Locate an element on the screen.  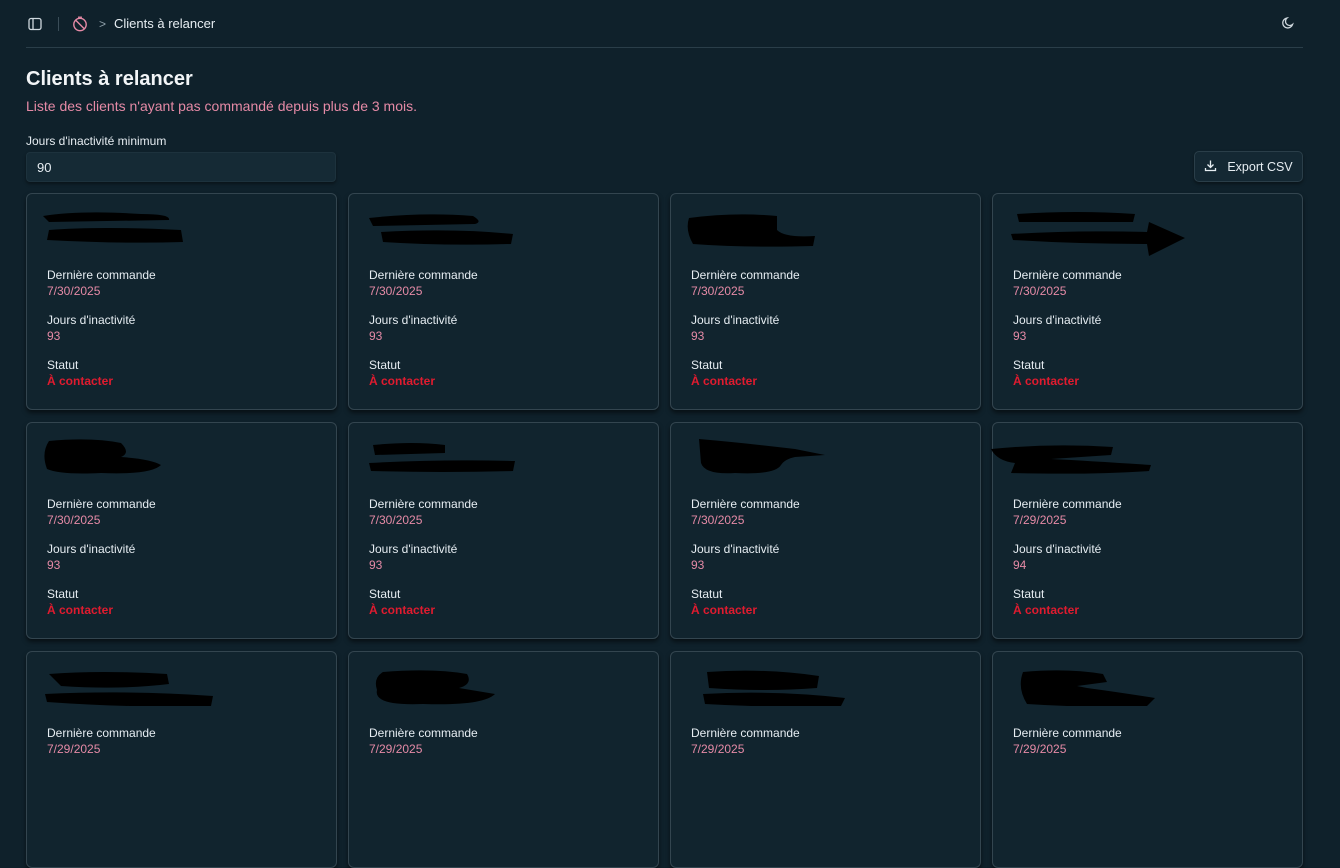
sidebar-toggle-icon is located at coordinates (35, 24).